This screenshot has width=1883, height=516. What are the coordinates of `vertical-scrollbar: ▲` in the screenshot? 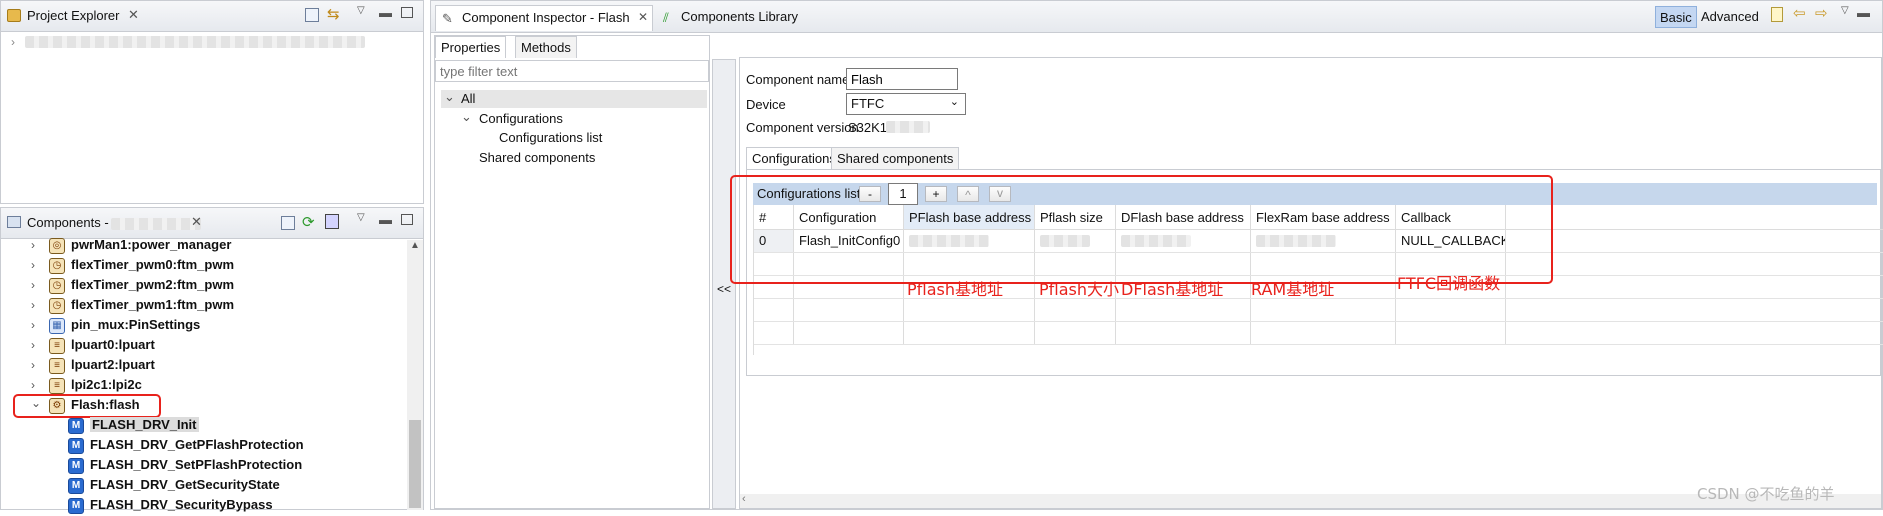 It's located at (415, 375).